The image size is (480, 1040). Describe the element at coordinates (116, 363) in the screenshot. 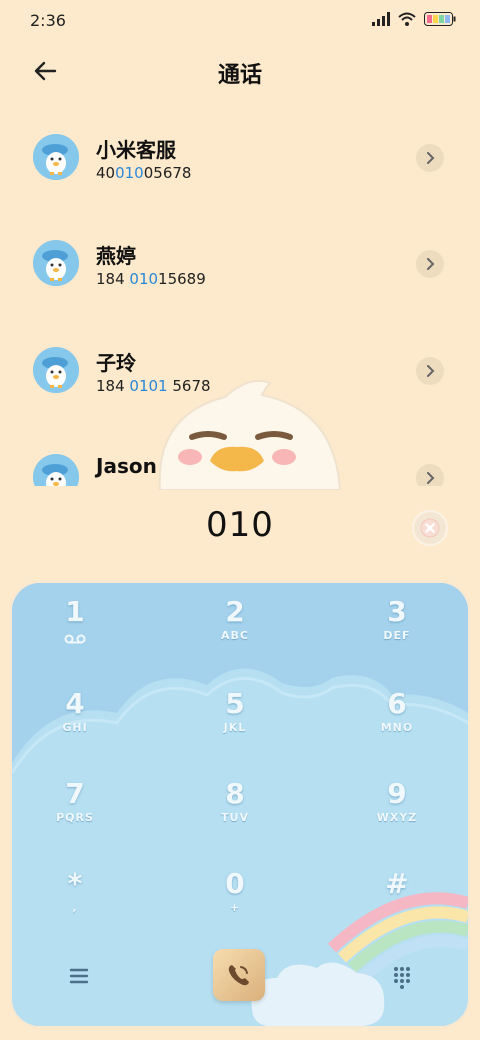

I see `contact-name: 子玲` at that location.